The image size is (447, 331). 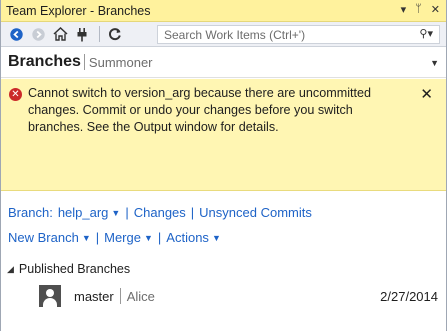 I want to click on forward-button, so click(x=38, y=34).